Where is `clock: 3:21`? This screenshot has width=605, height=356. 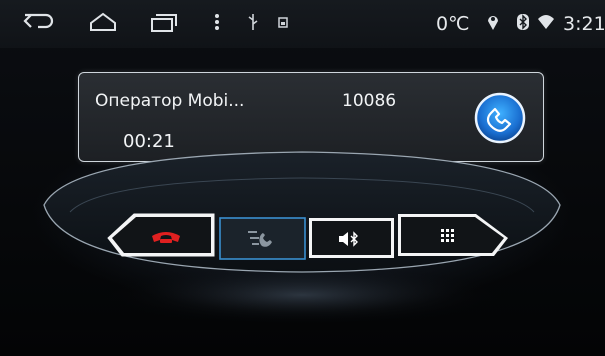
clock: 3:21 is located at coordinates (584, 24).